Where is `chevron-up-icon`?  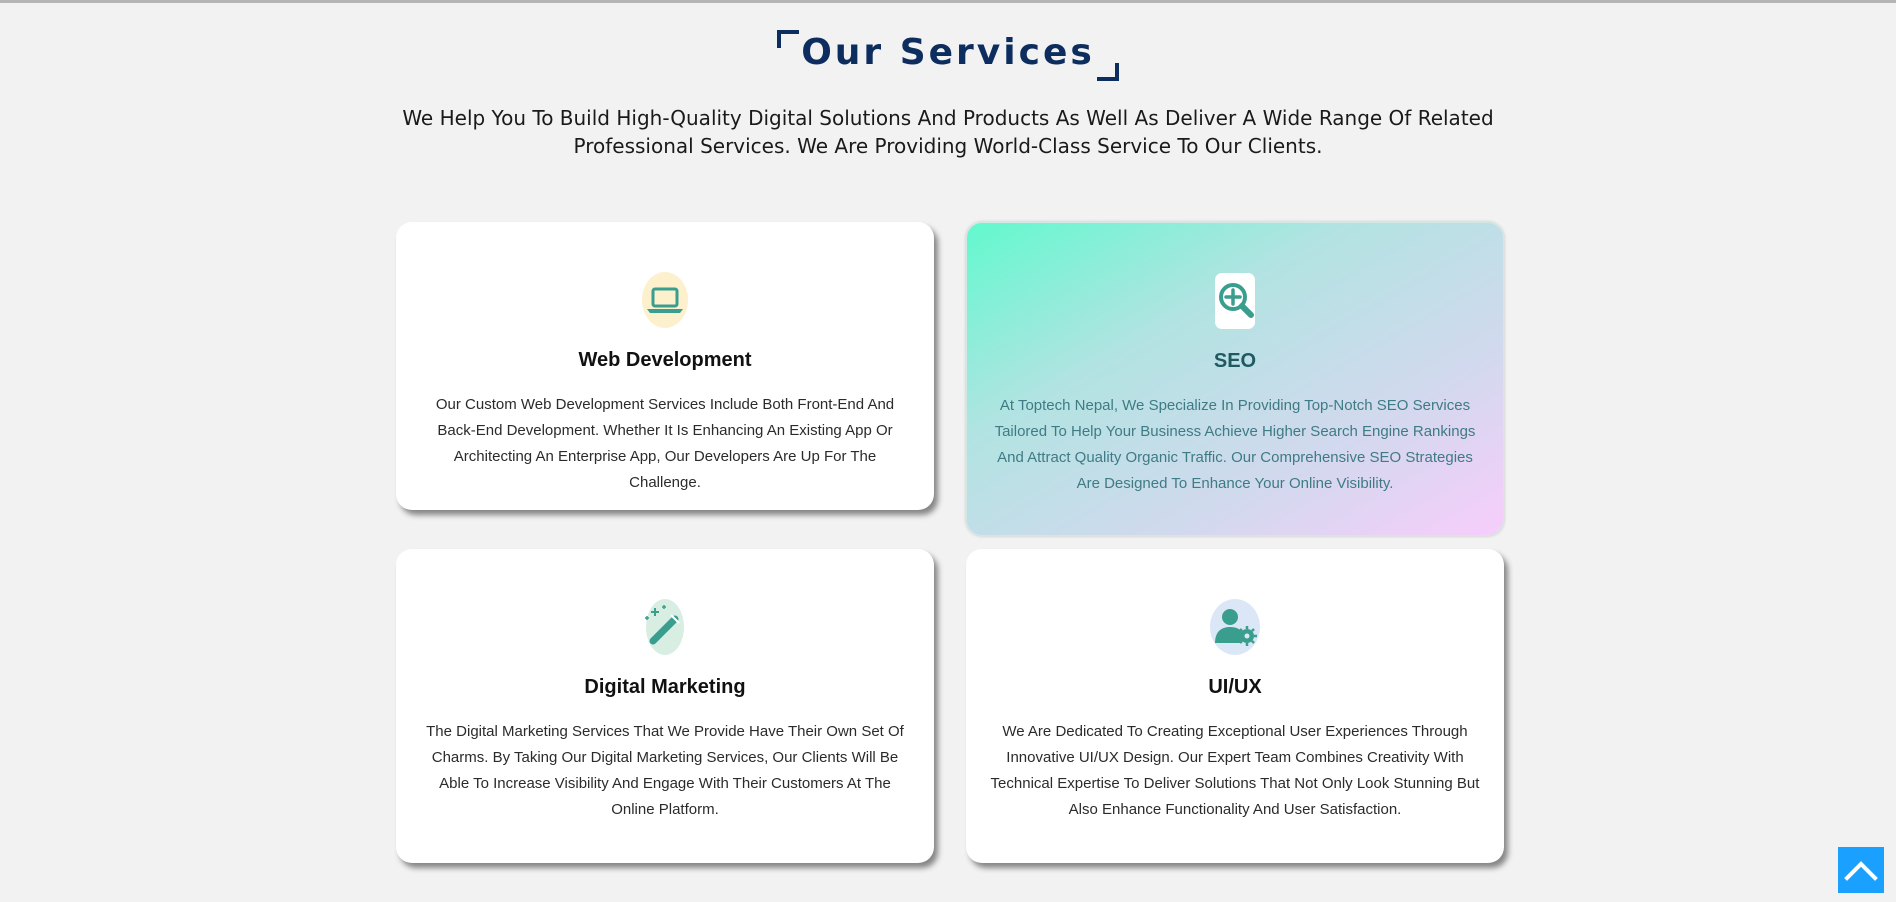 chevron-up-icon is located at coordinates (1861, 871).